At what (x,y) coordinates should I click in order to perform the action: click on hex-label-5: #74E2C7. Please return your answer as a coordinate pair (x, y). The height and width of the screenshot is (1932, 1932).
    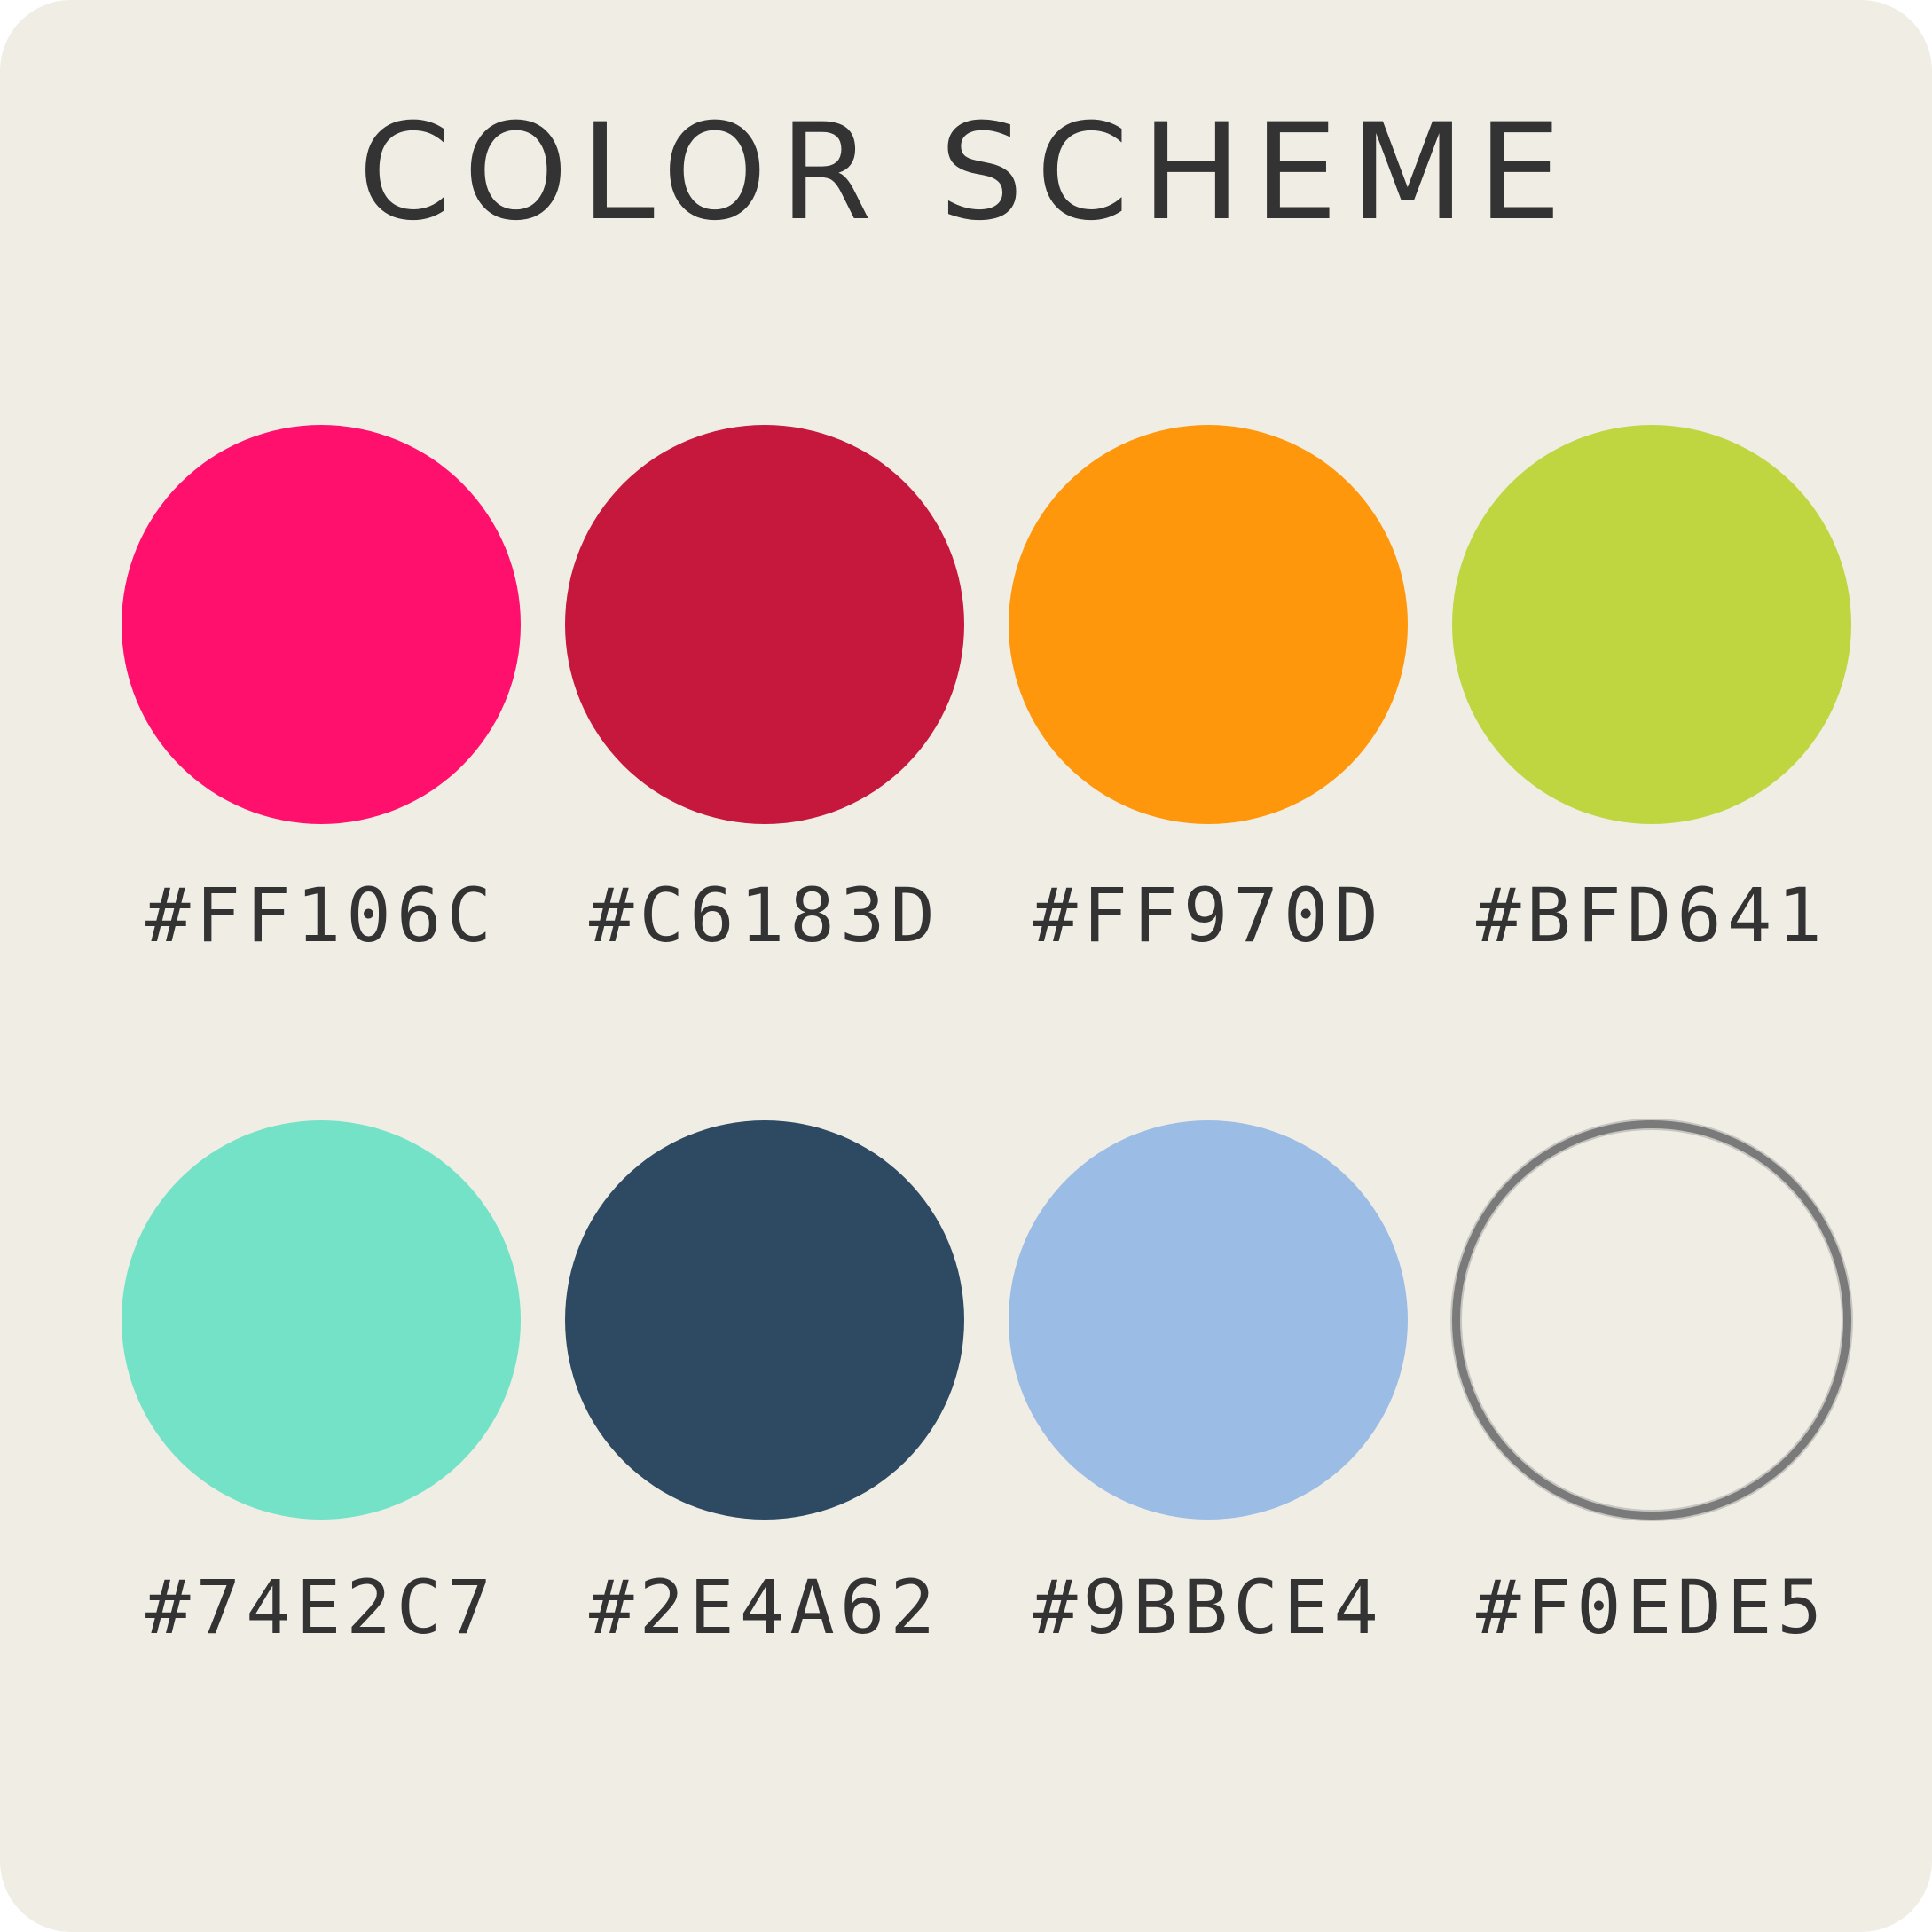
    Looking at the image, I should click on (321, 1607).